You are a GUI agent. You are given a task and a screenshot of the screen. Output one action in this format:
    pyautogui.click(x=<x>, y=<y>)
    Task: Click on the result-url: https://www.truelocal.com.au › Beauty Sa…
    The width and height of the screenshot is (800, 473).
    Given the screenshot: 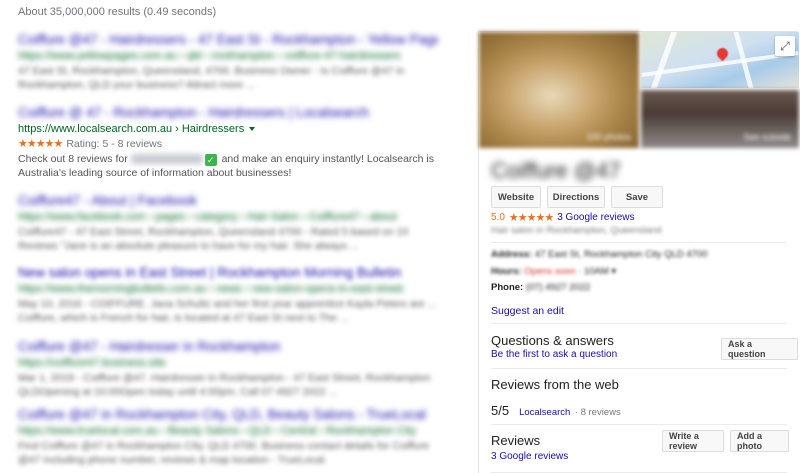 What is the action you would take?
    pyautogui.click(x=228, y=431)
    